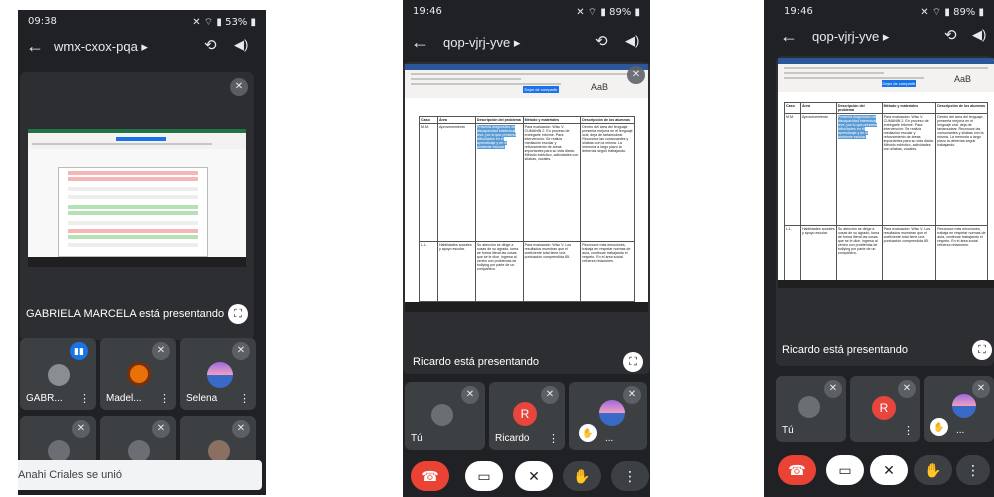 The height and width of the screenshot is (497, 994). Describe the element at coordinates (792, 169) in the screenshot. I see `table-cell: M.M.` at that location.